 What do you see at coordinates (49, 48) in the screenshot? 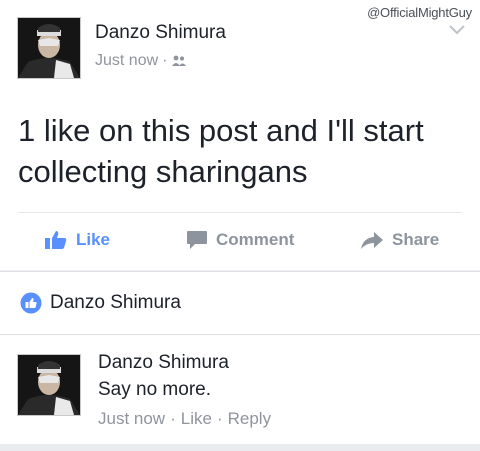
I see `avatar` at bounding box center [49, 48].